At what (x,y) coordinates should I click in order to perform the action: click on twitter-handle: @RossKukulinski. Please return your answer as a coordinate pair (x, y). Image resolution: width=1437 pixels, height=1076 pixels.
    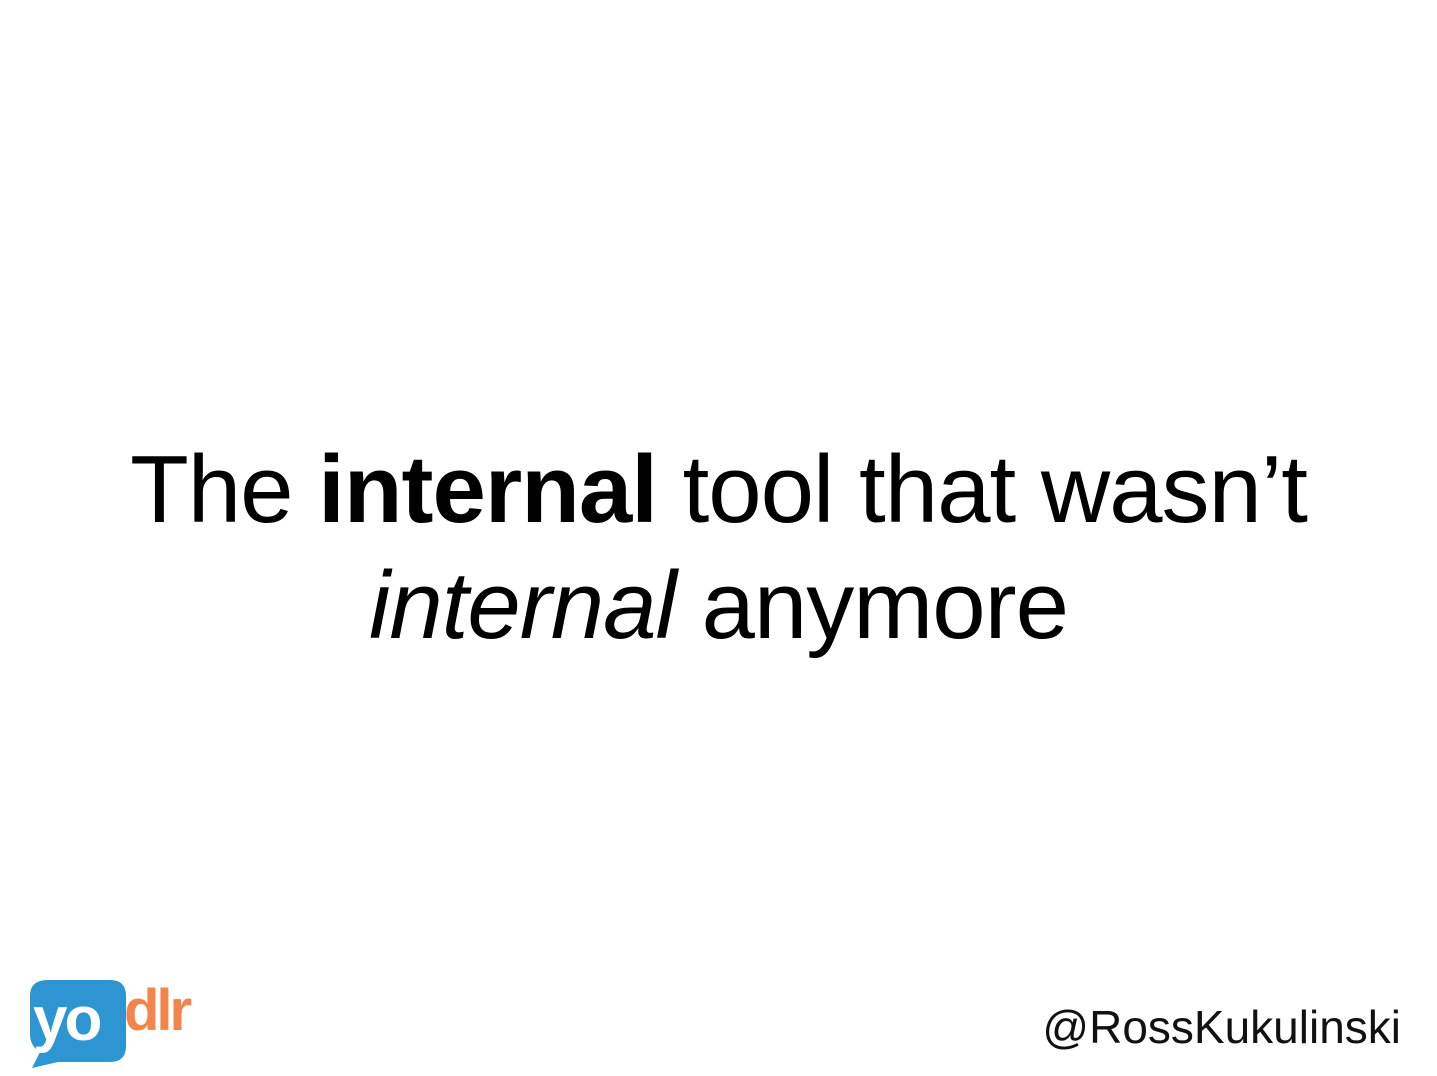
    Looking at the image, I should click on (1221, 1027).